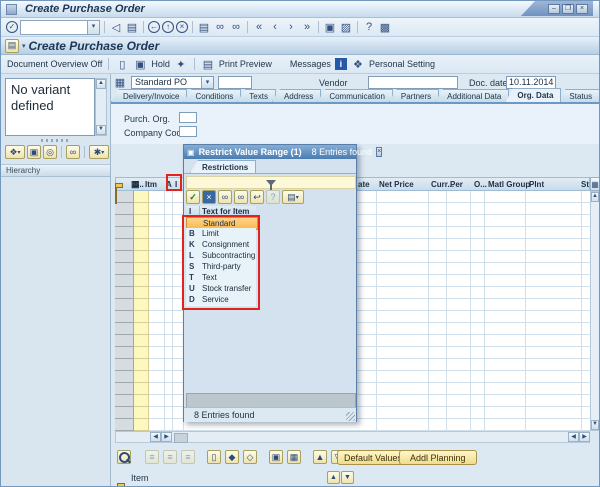 This screenshot has width=600, height=487. Describe the element at coordinates (385, 27) in the screenshot. I see `layout-menu-icon: ▩` at that location.